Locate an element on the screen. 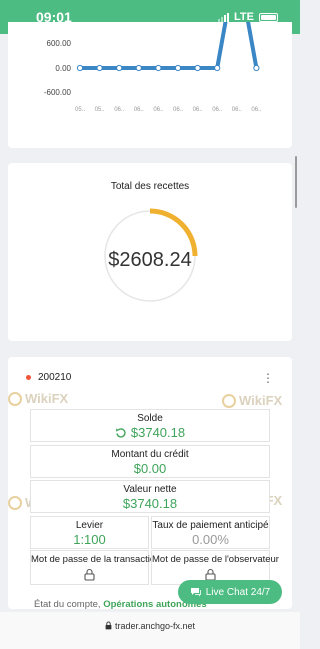 The image size is (320, 649). equity-value: $3740.18 is located at coordinates (150, 503).